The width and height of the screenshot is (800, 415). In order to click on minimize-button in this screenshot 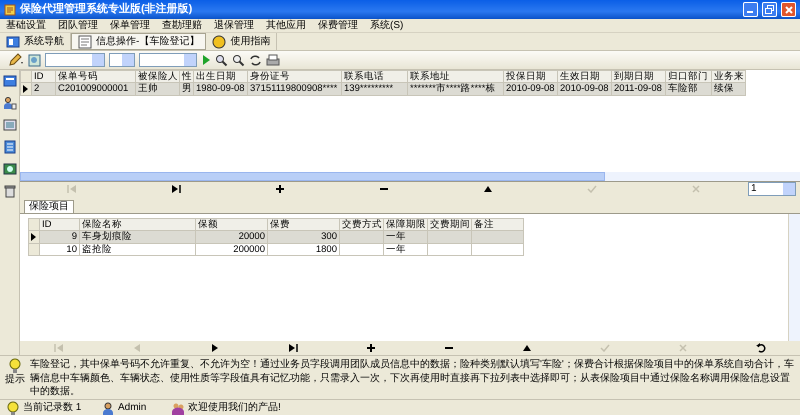, I will do `click(750, 9)`.